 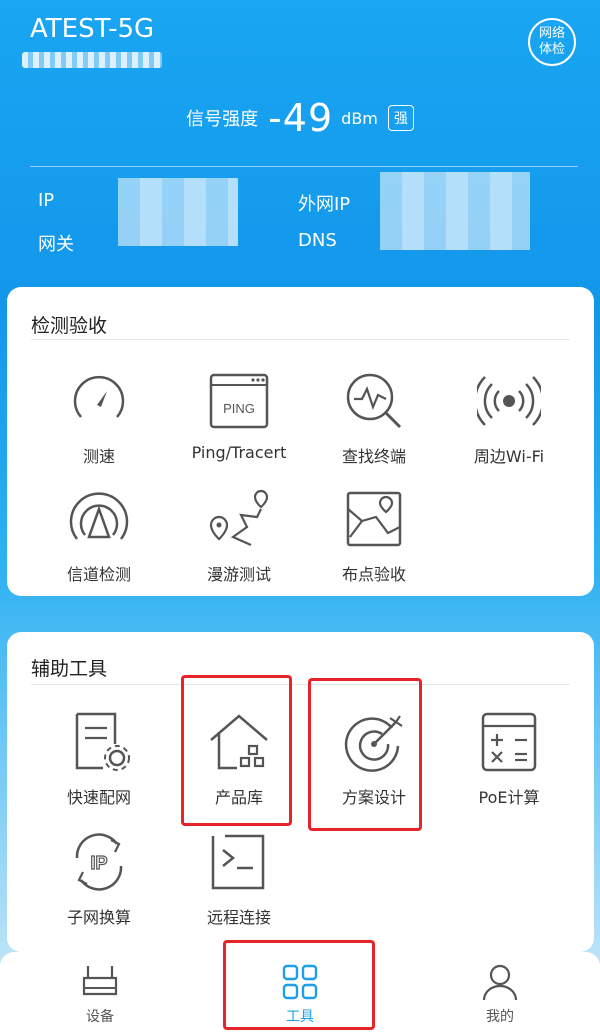 What do you see at coordinates (99, 516) in the screenshot?
I see `channel-icon` at bounding box center [99, 516].